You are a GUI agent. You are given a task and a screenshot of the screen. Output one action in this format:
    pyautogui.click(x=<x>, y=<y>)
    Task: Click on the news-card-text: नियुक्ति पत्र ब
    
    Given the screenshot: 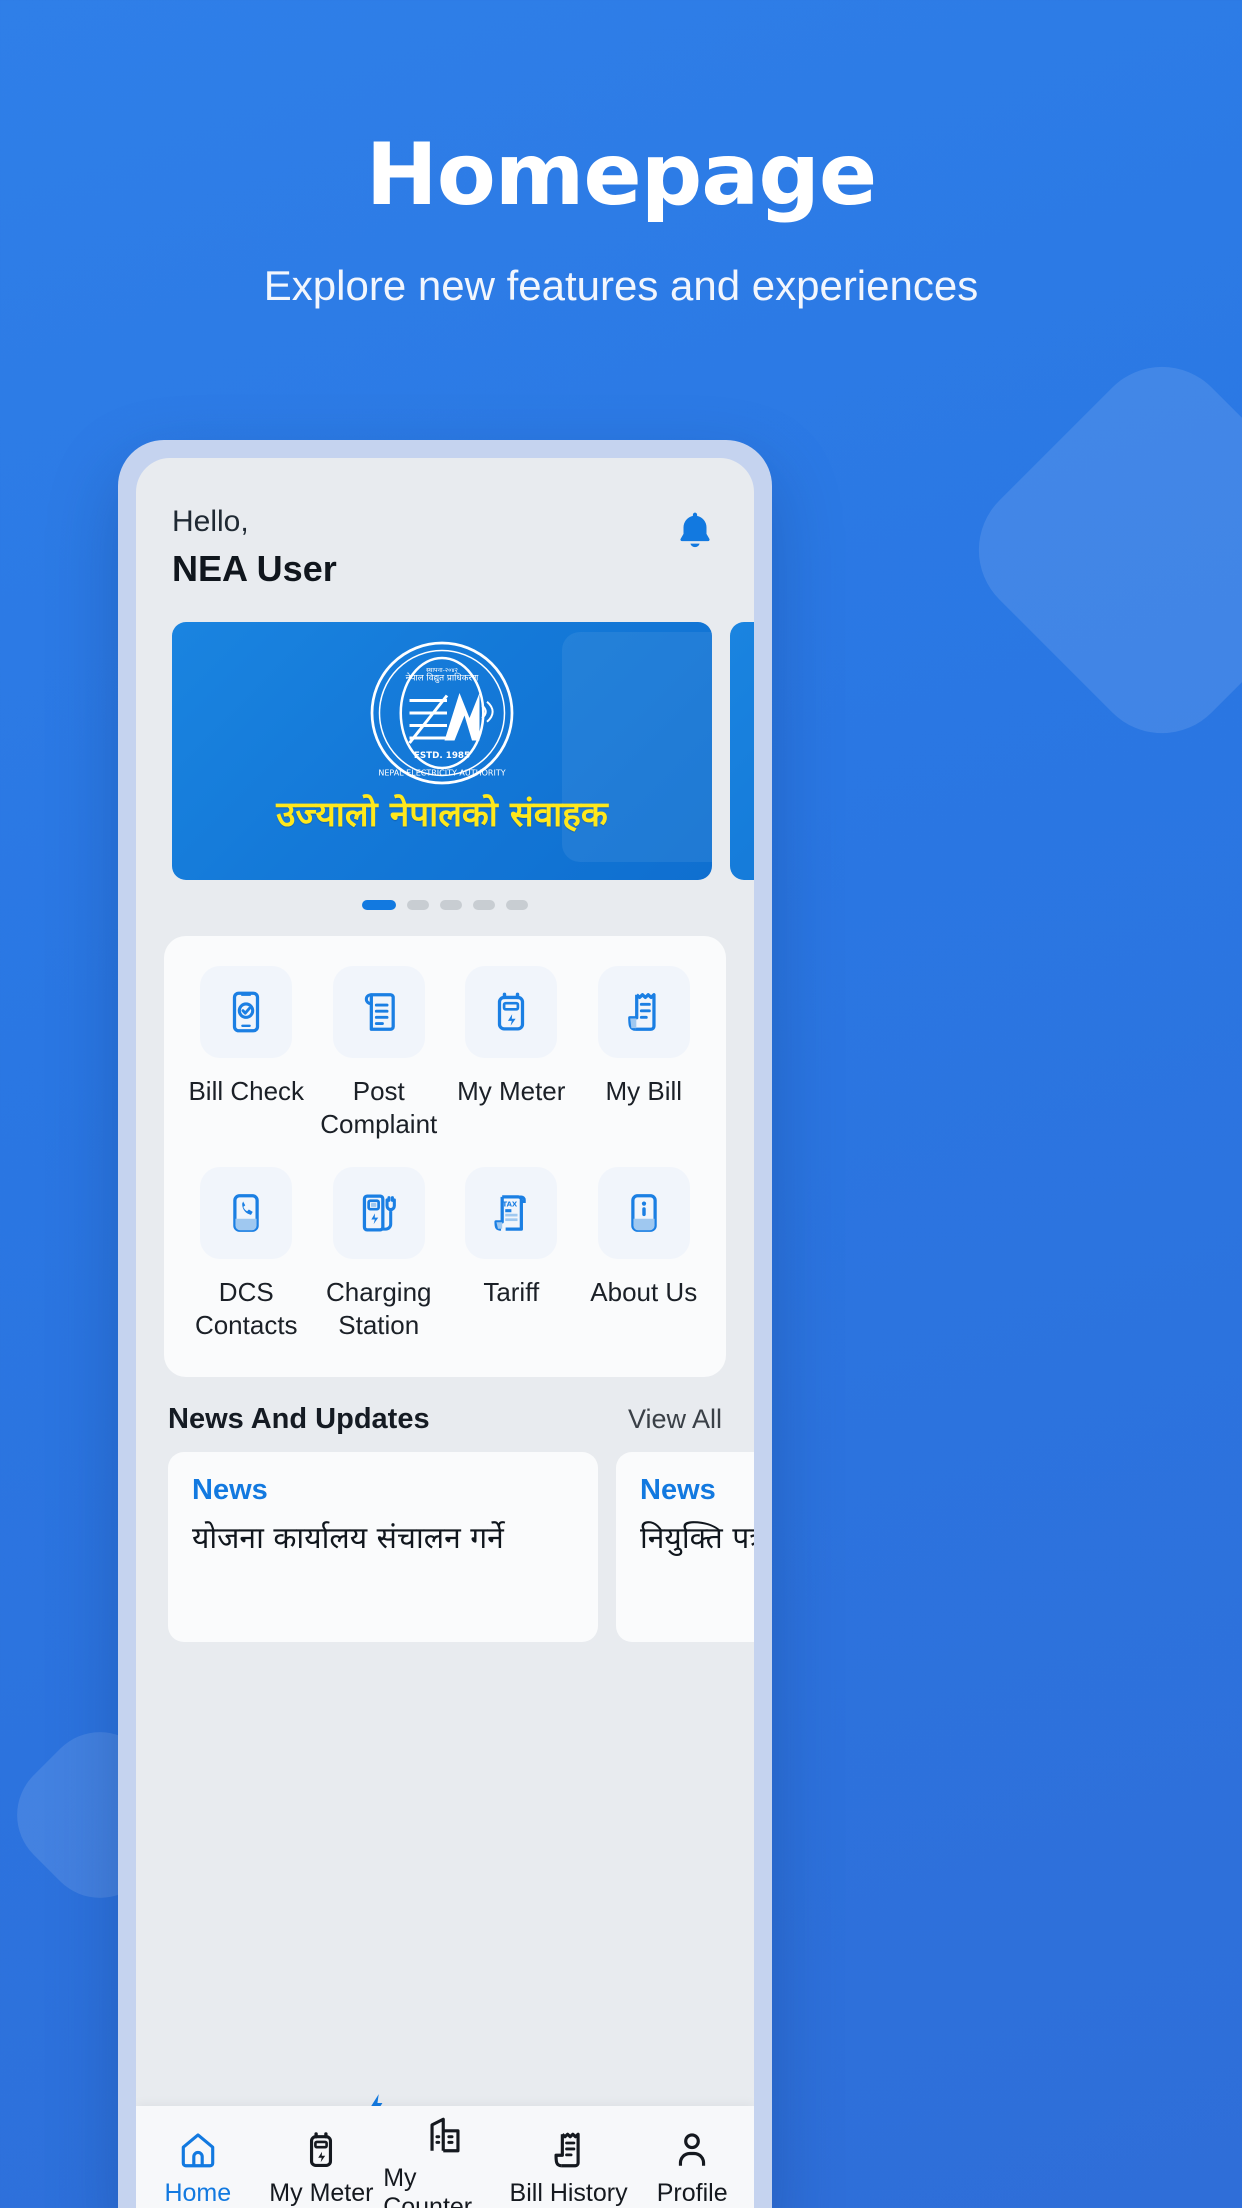 What is the action you would take?
    pyautogui.click(x=697, y=1538)
    